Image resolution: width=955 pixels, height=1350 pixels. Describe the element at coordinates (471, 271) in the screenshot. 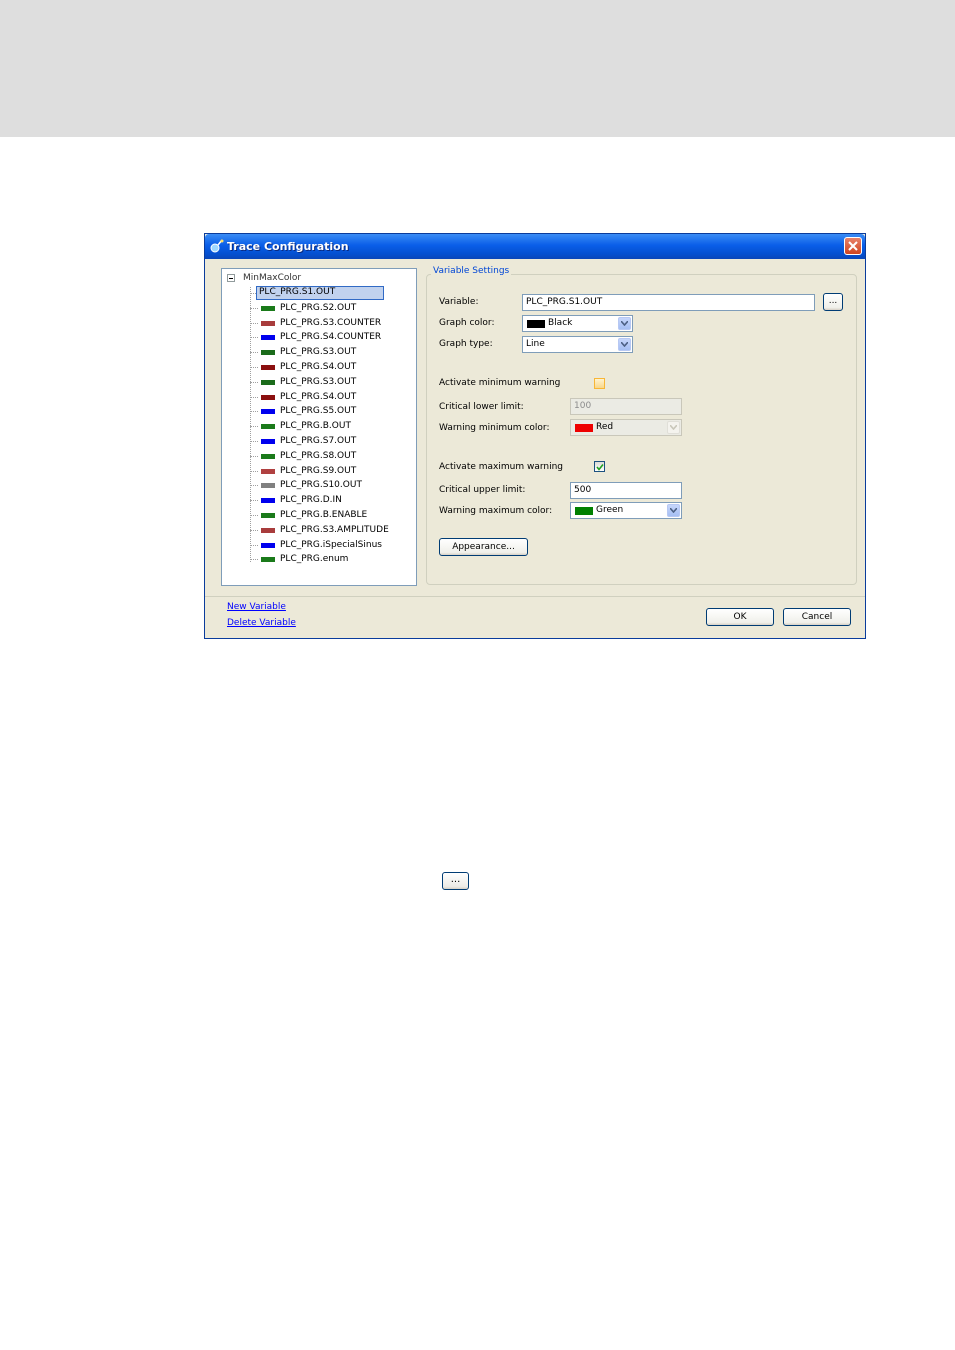

I see `variable-settings-legend: Variable Settings` at that location.